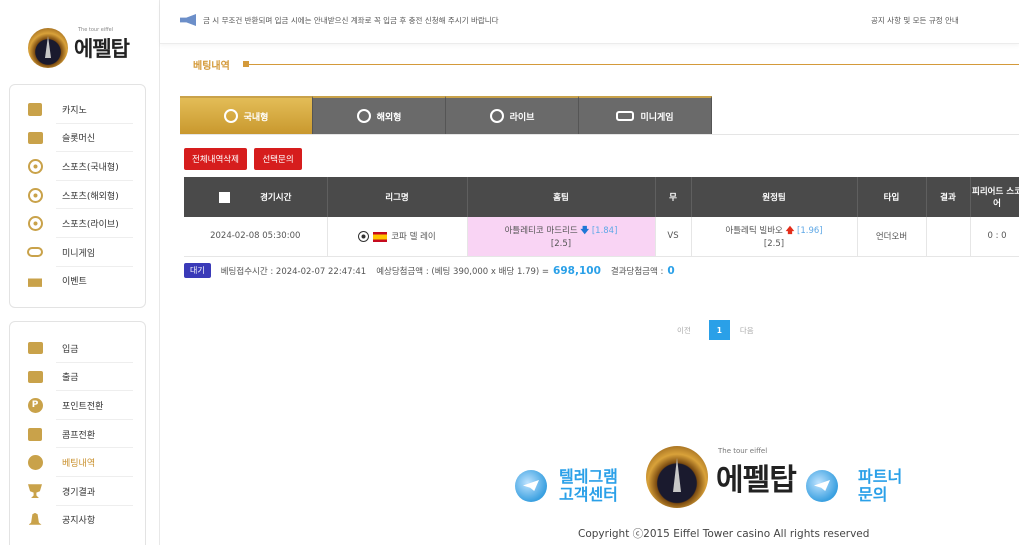  I want to click on gift-icon, so click(35, 281).